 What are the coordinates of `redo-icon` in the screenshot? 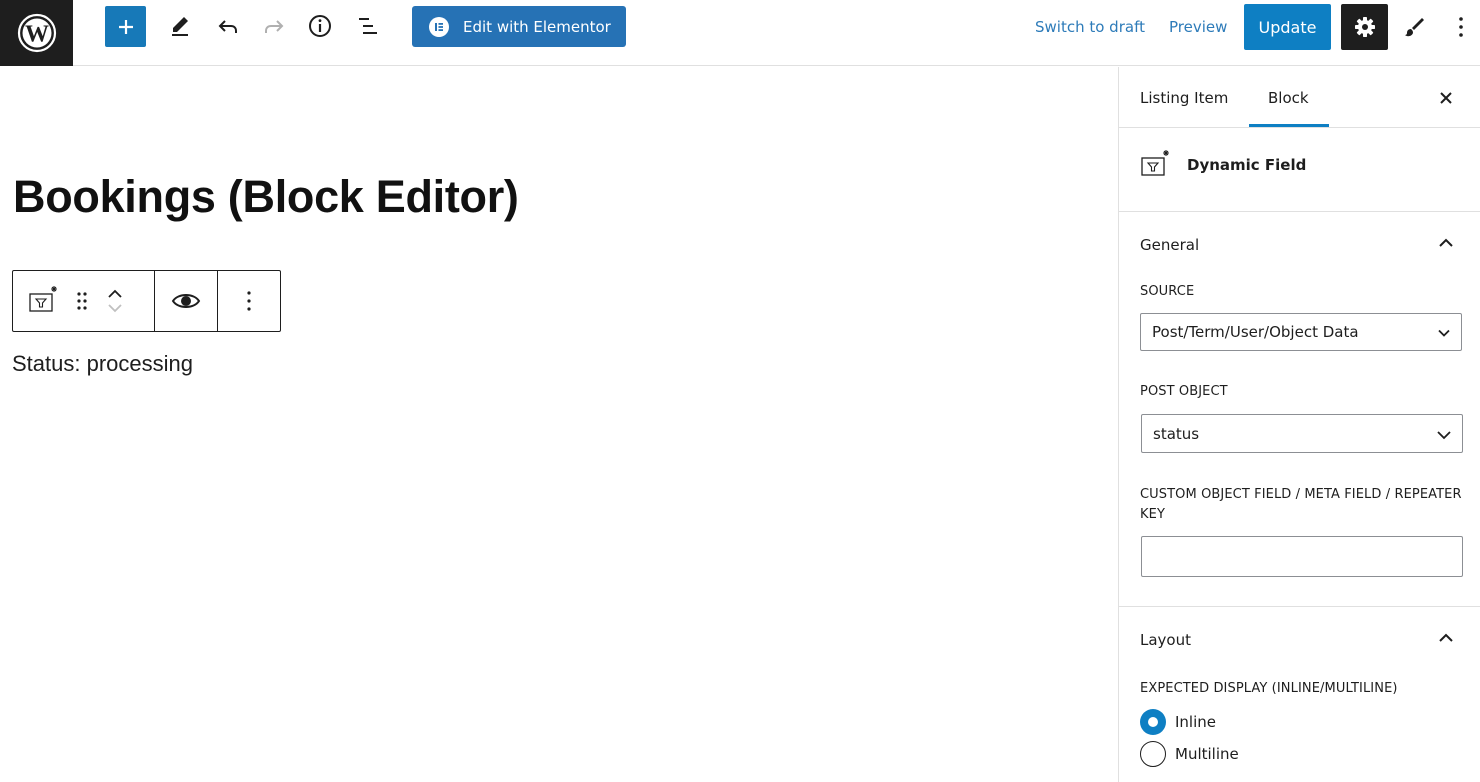 It's located at (274, 26).